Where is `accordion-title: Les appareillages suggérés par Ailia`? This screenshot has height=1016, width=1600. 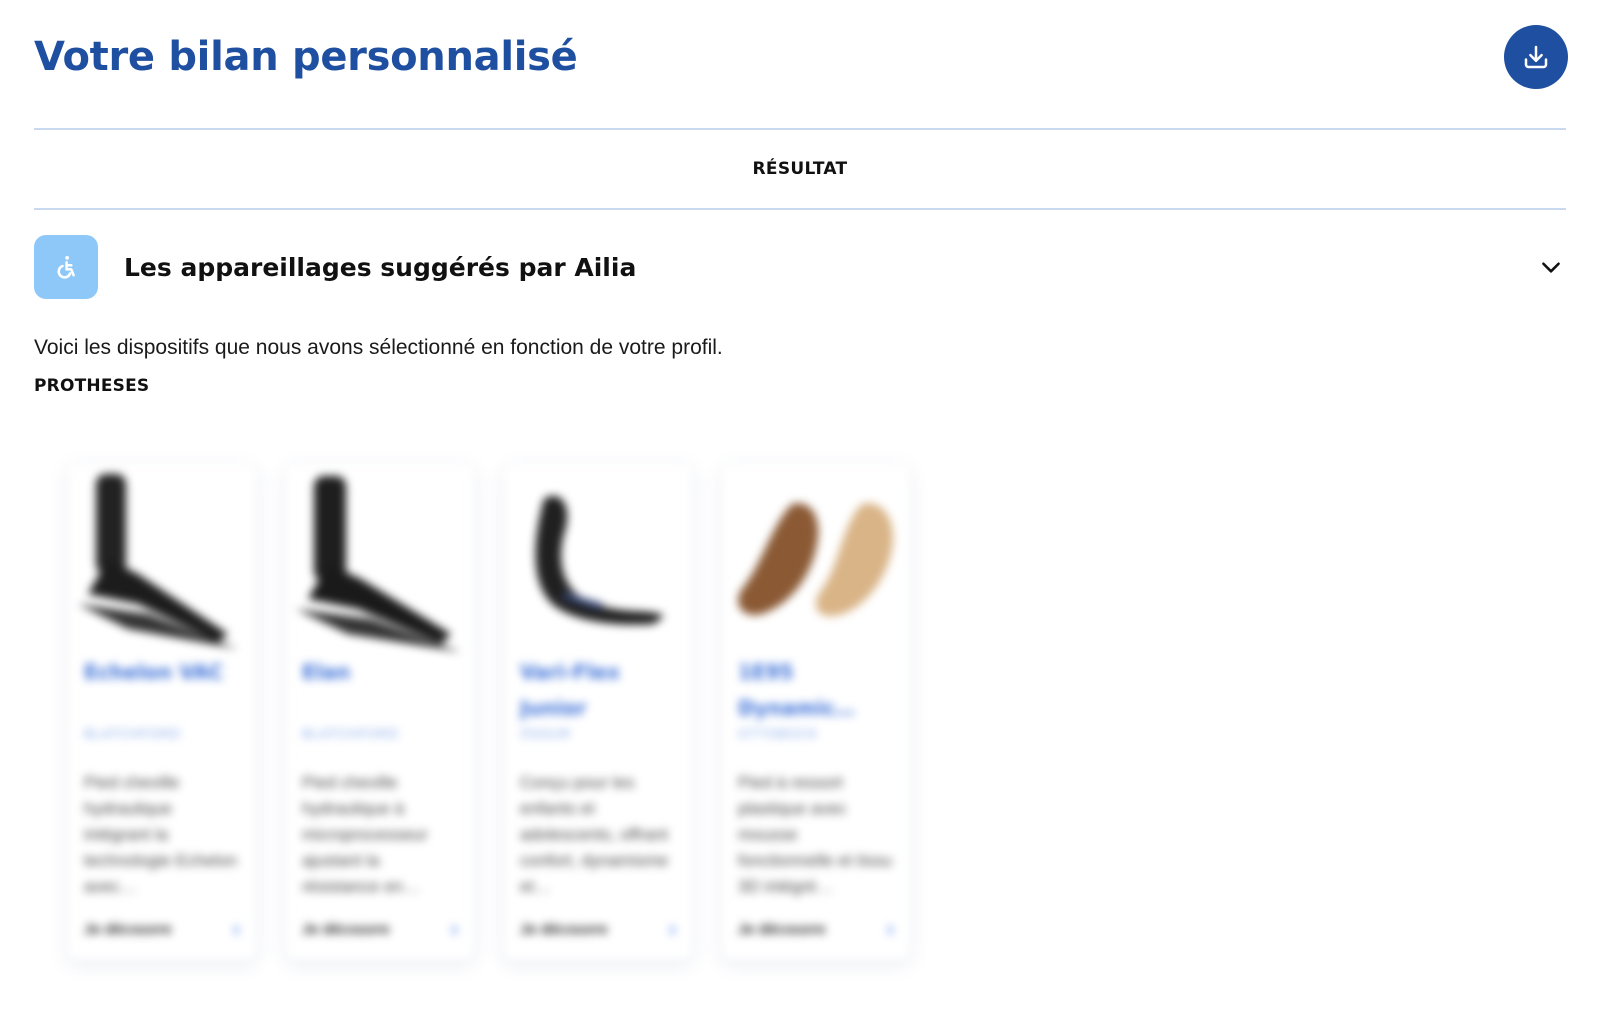
accordion-title: Les appareillages suggérés par Ailia is located at coordinates (380, 267).